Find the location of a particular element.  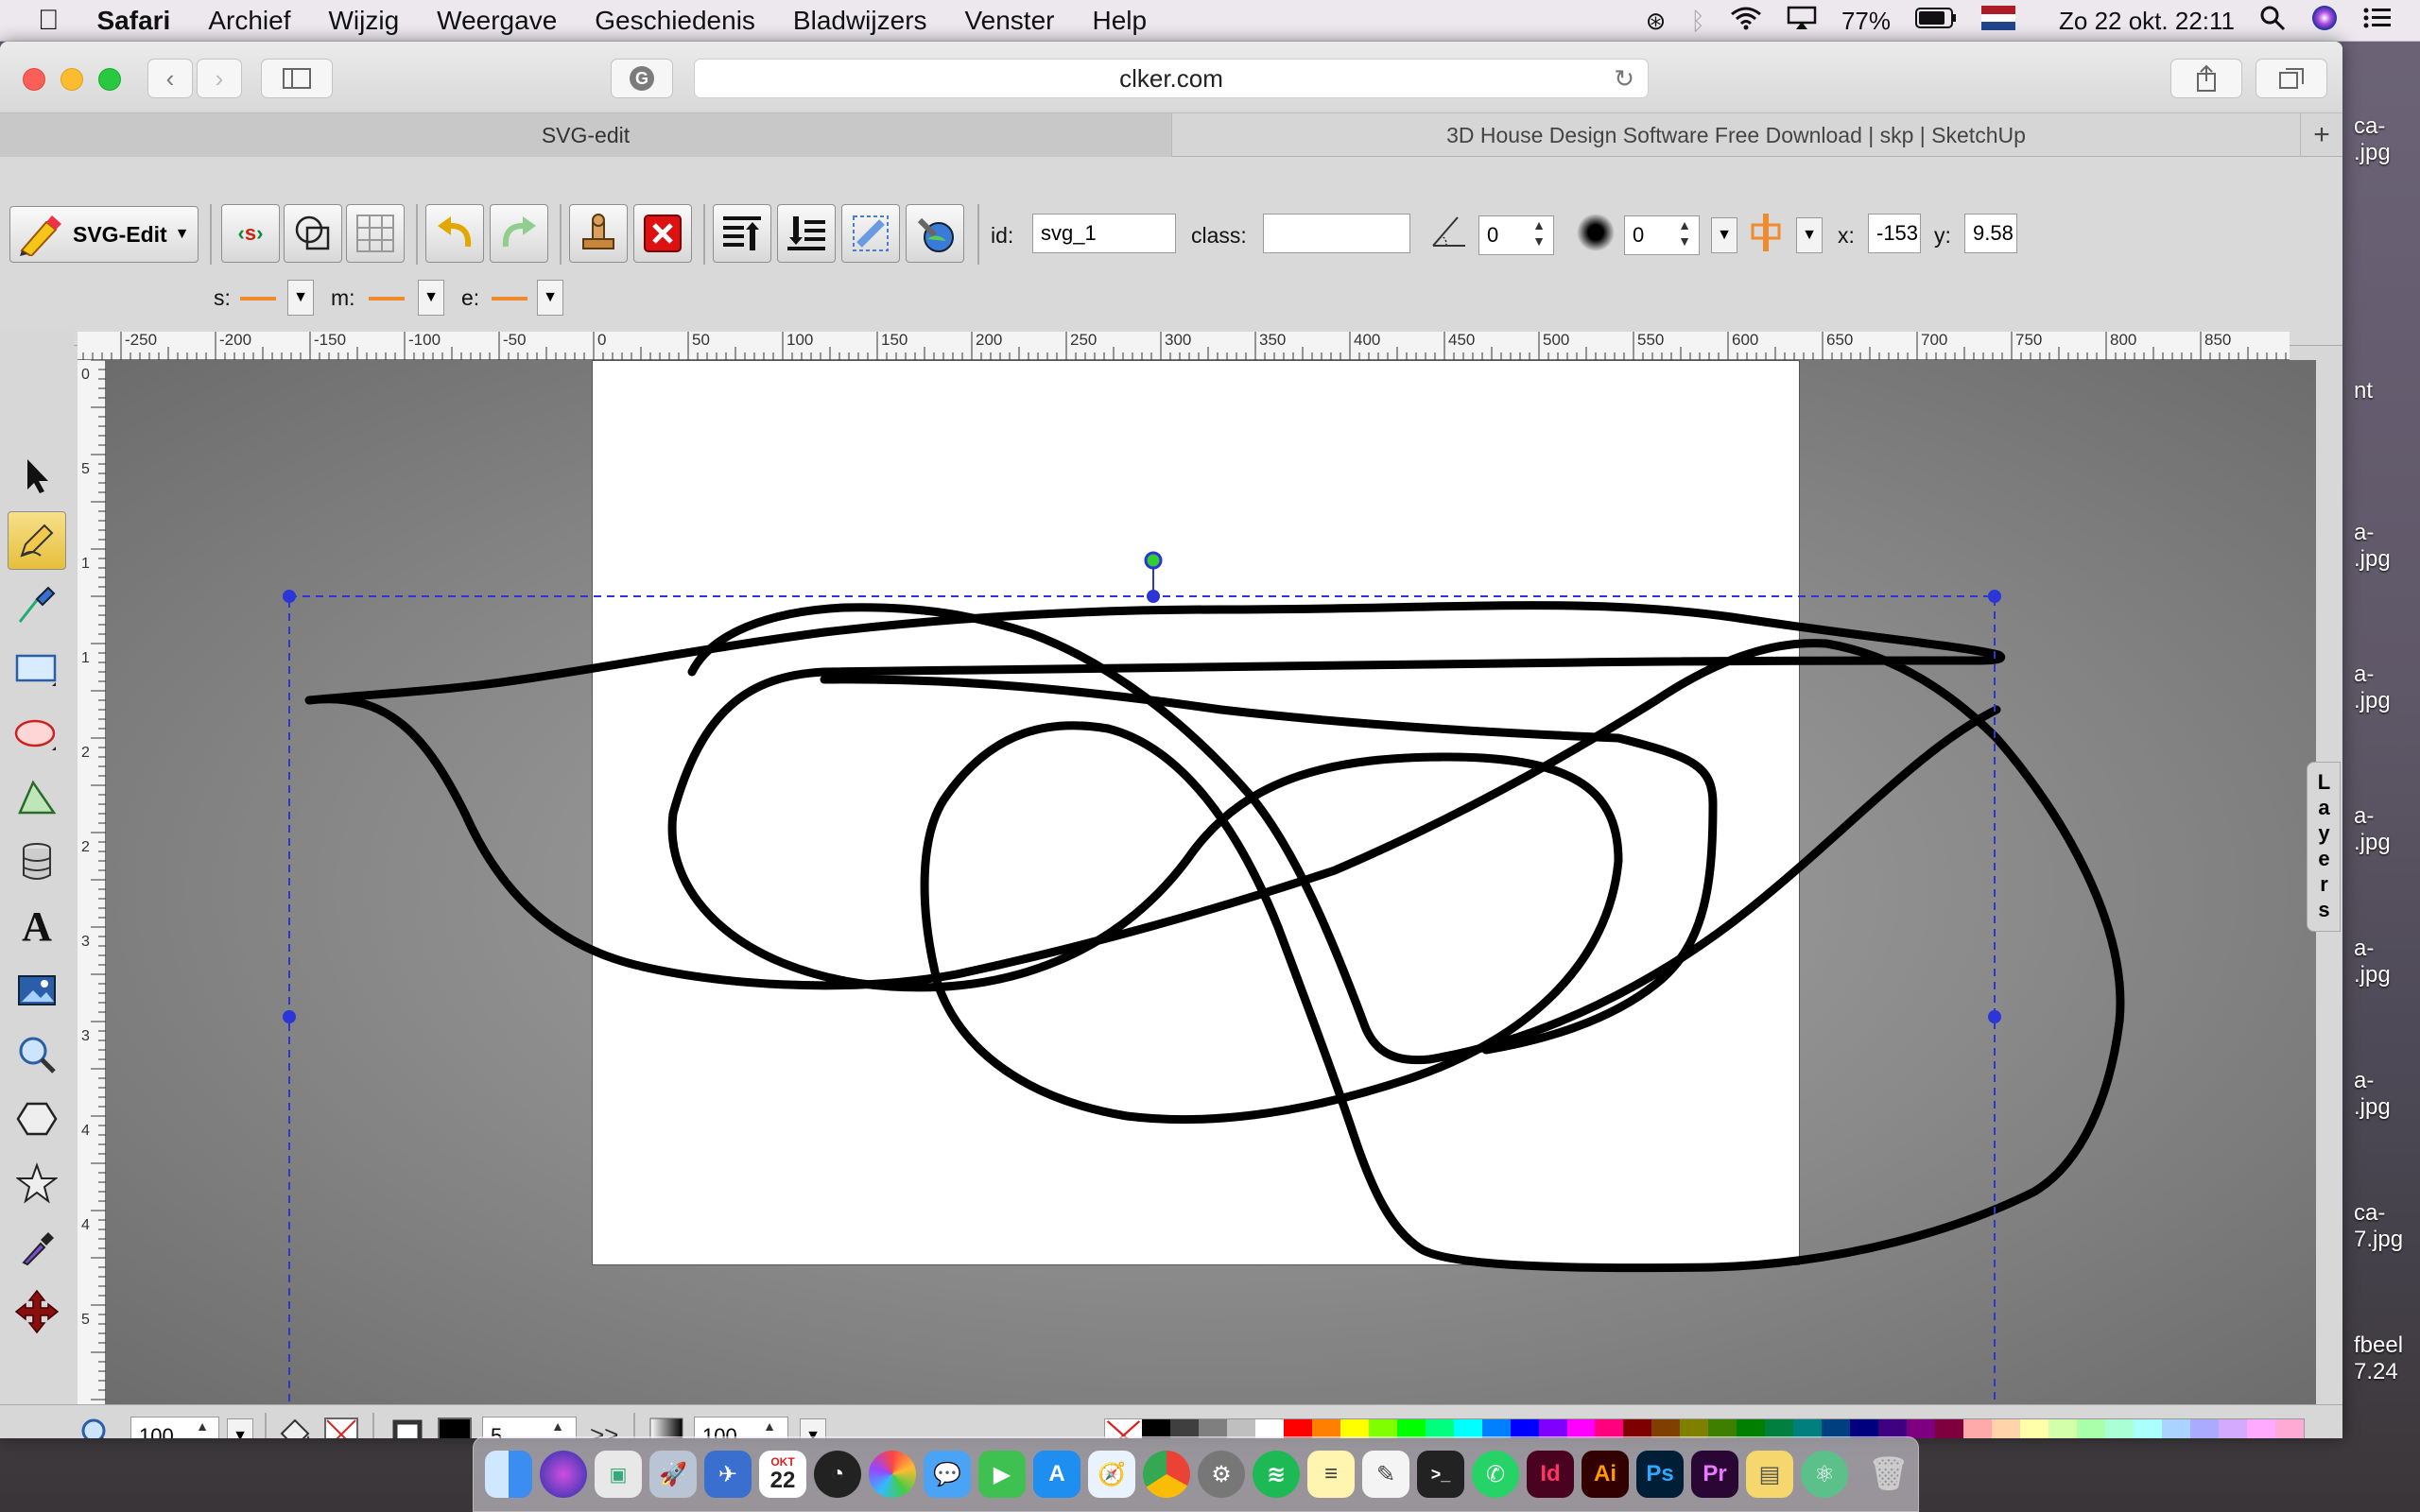

spotify-icon: ≋ is located at coordinates (1276, 1474).